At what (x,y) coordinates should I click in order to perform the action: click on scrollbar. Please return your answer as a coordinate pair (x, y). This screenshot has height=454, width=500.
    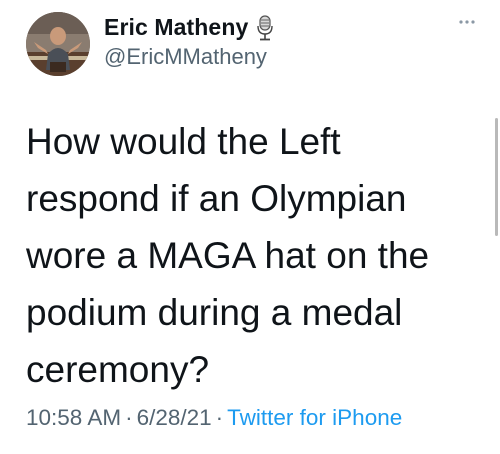
    Looking at the image, I should click on (496, 177).